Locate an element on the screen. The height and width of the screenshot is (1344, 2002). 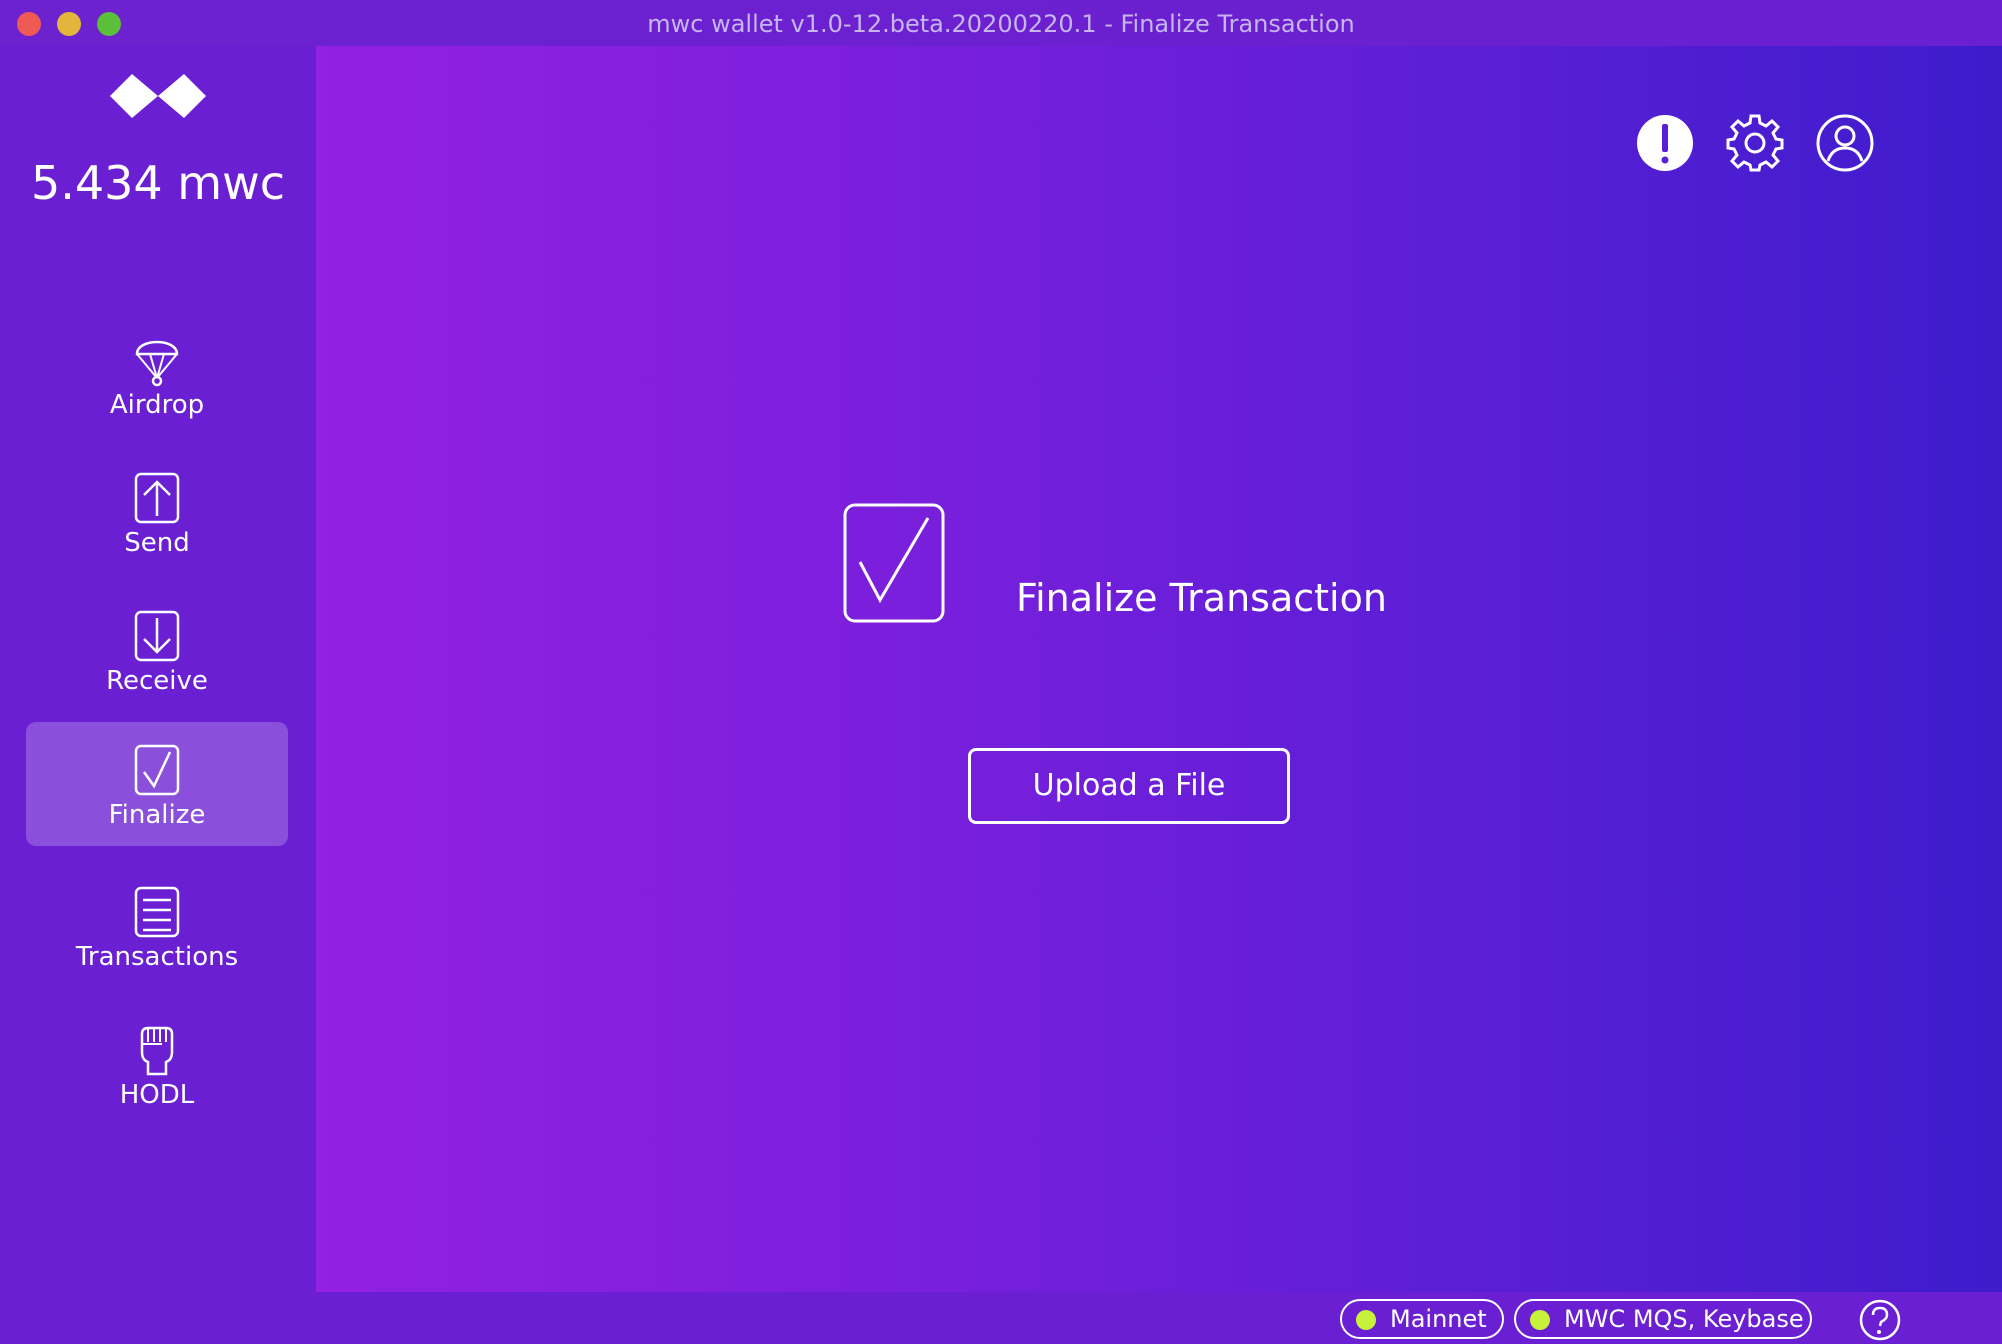
sidebar-item-finalize: Finalize is located at coordinates (157, 784).